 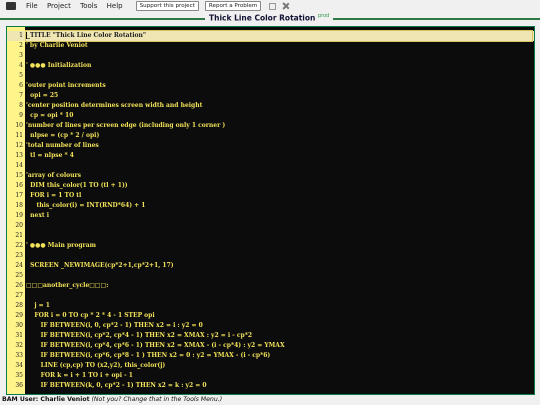 I want to click on code-line: 18 this_color(i) = INT(RND*64) + 1, so click(x=270, y=206).